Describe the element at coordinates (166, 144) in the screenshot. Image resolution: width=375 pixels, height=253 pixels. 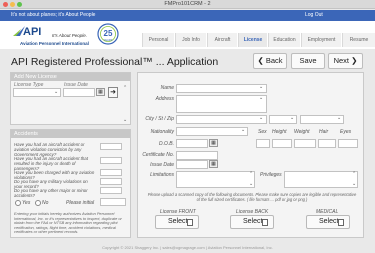
I see `dob-label: D.O.B.` at that location.